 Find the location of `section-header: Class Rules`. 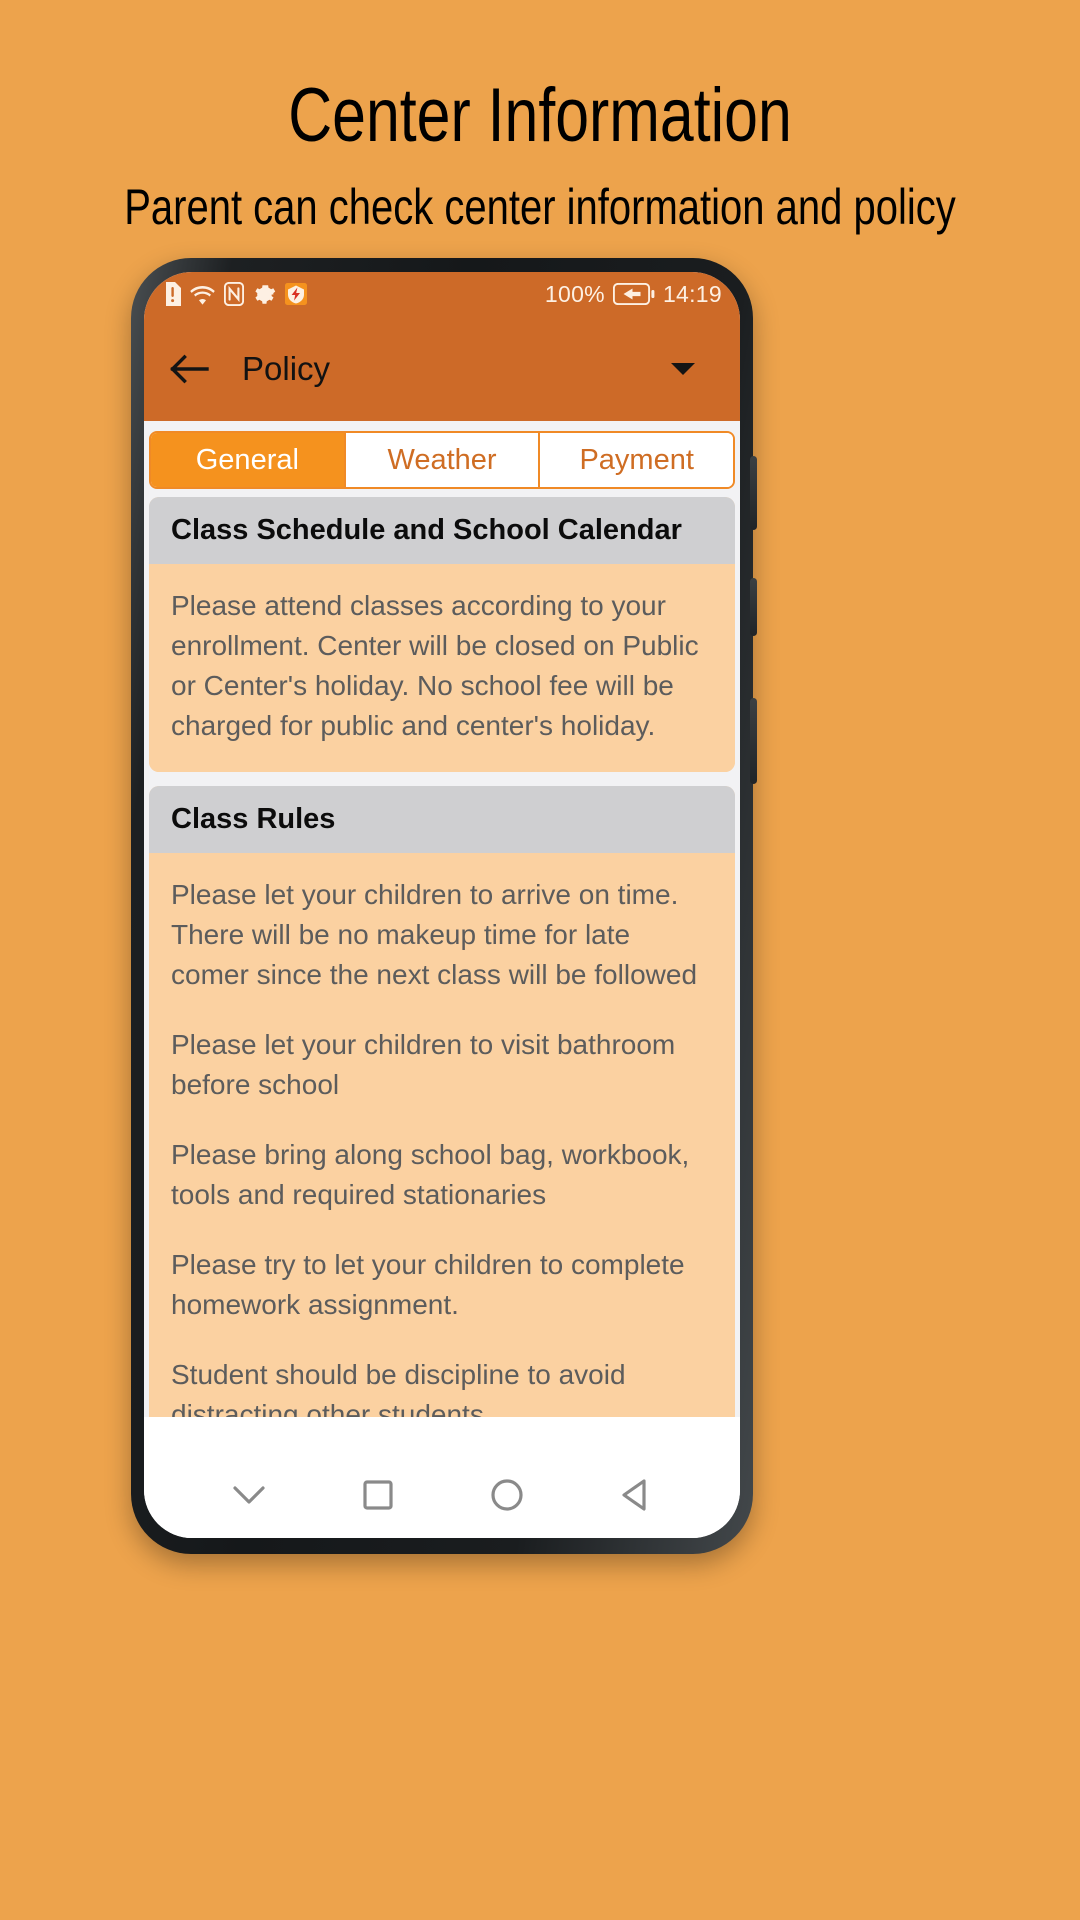

section-header: Class Rules is located at coordinates (442, 819).